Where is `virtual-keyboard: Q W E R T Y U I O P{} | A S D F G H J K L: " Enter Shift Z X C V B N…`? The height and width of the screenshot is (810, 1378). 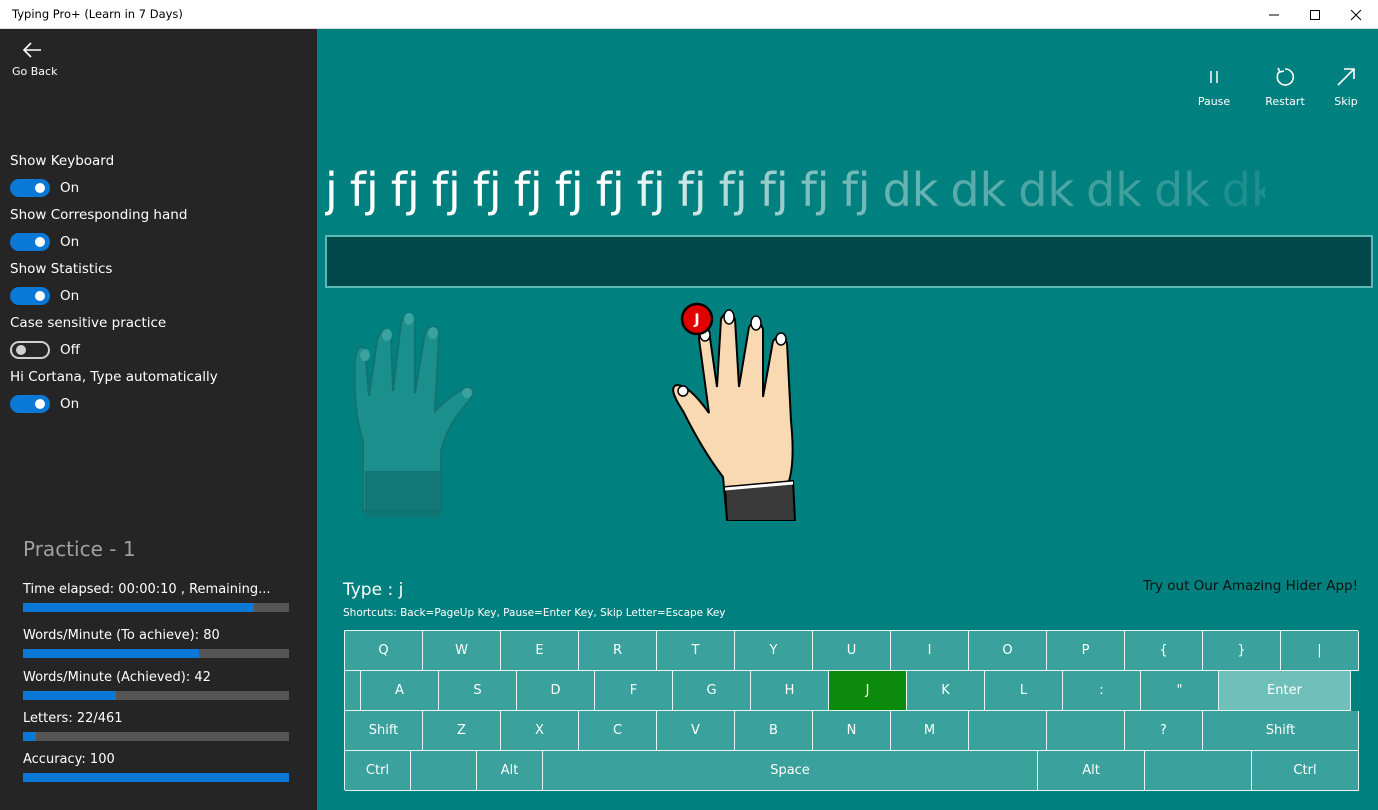 virtual-keyboard: Q W E R T Y U I O P{} | A S D F G H J K L: " Enter Shift Z X C V B N… is located at coordinates (851, 710).